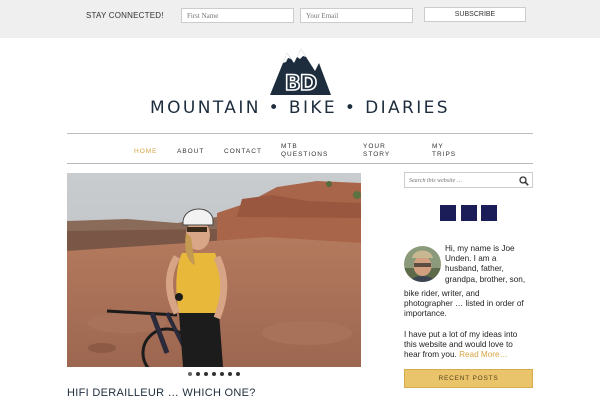 The height and width of the screenshot is (400, 600). I want to click on bio-line: Hi, my name is Joe, so click(480, 248).